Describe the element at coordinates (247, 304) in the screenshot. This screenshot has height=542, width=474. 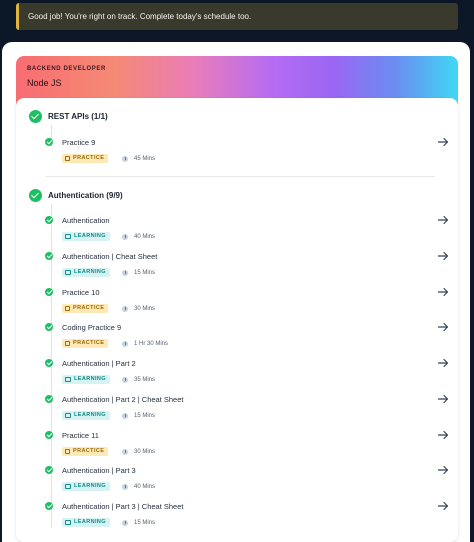
I see `list-item: Practice 10 PRACTICE 30 Mins` at that location.